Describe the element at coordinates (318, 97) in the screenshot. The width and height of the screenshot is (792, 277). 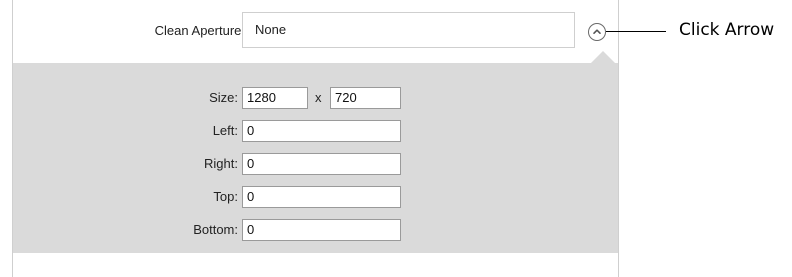
I see `size-separator: x` at that location.